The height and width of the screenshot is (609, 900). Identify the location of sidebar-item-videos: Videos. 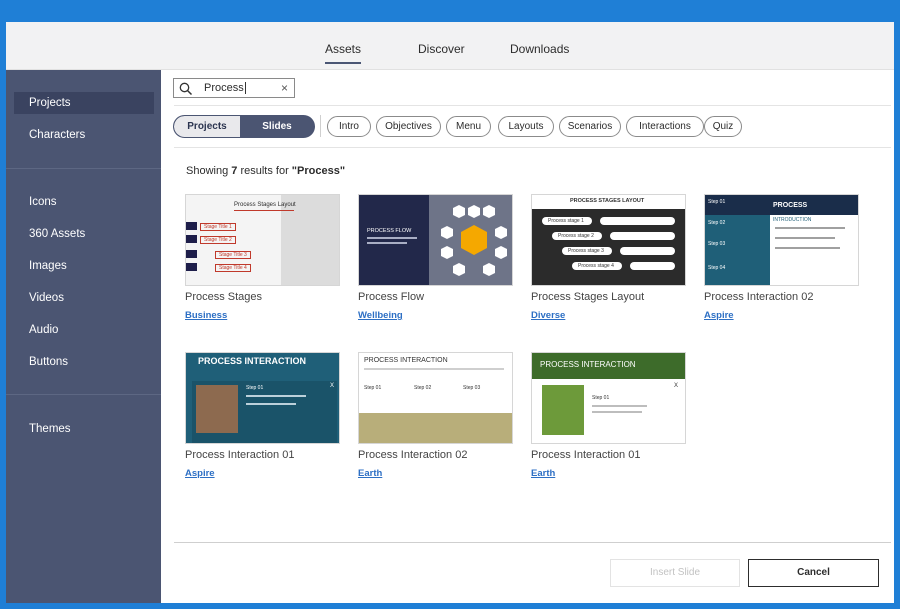
(46, 298).